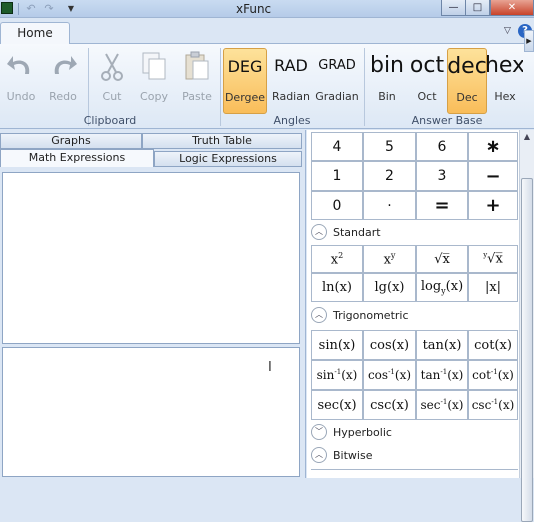 The image size is (534, 522). What do you see at coordinates (467, 81) in the screenshot?
I see `base-decimal-button: dec Dec` at bounding box center [467, 81].